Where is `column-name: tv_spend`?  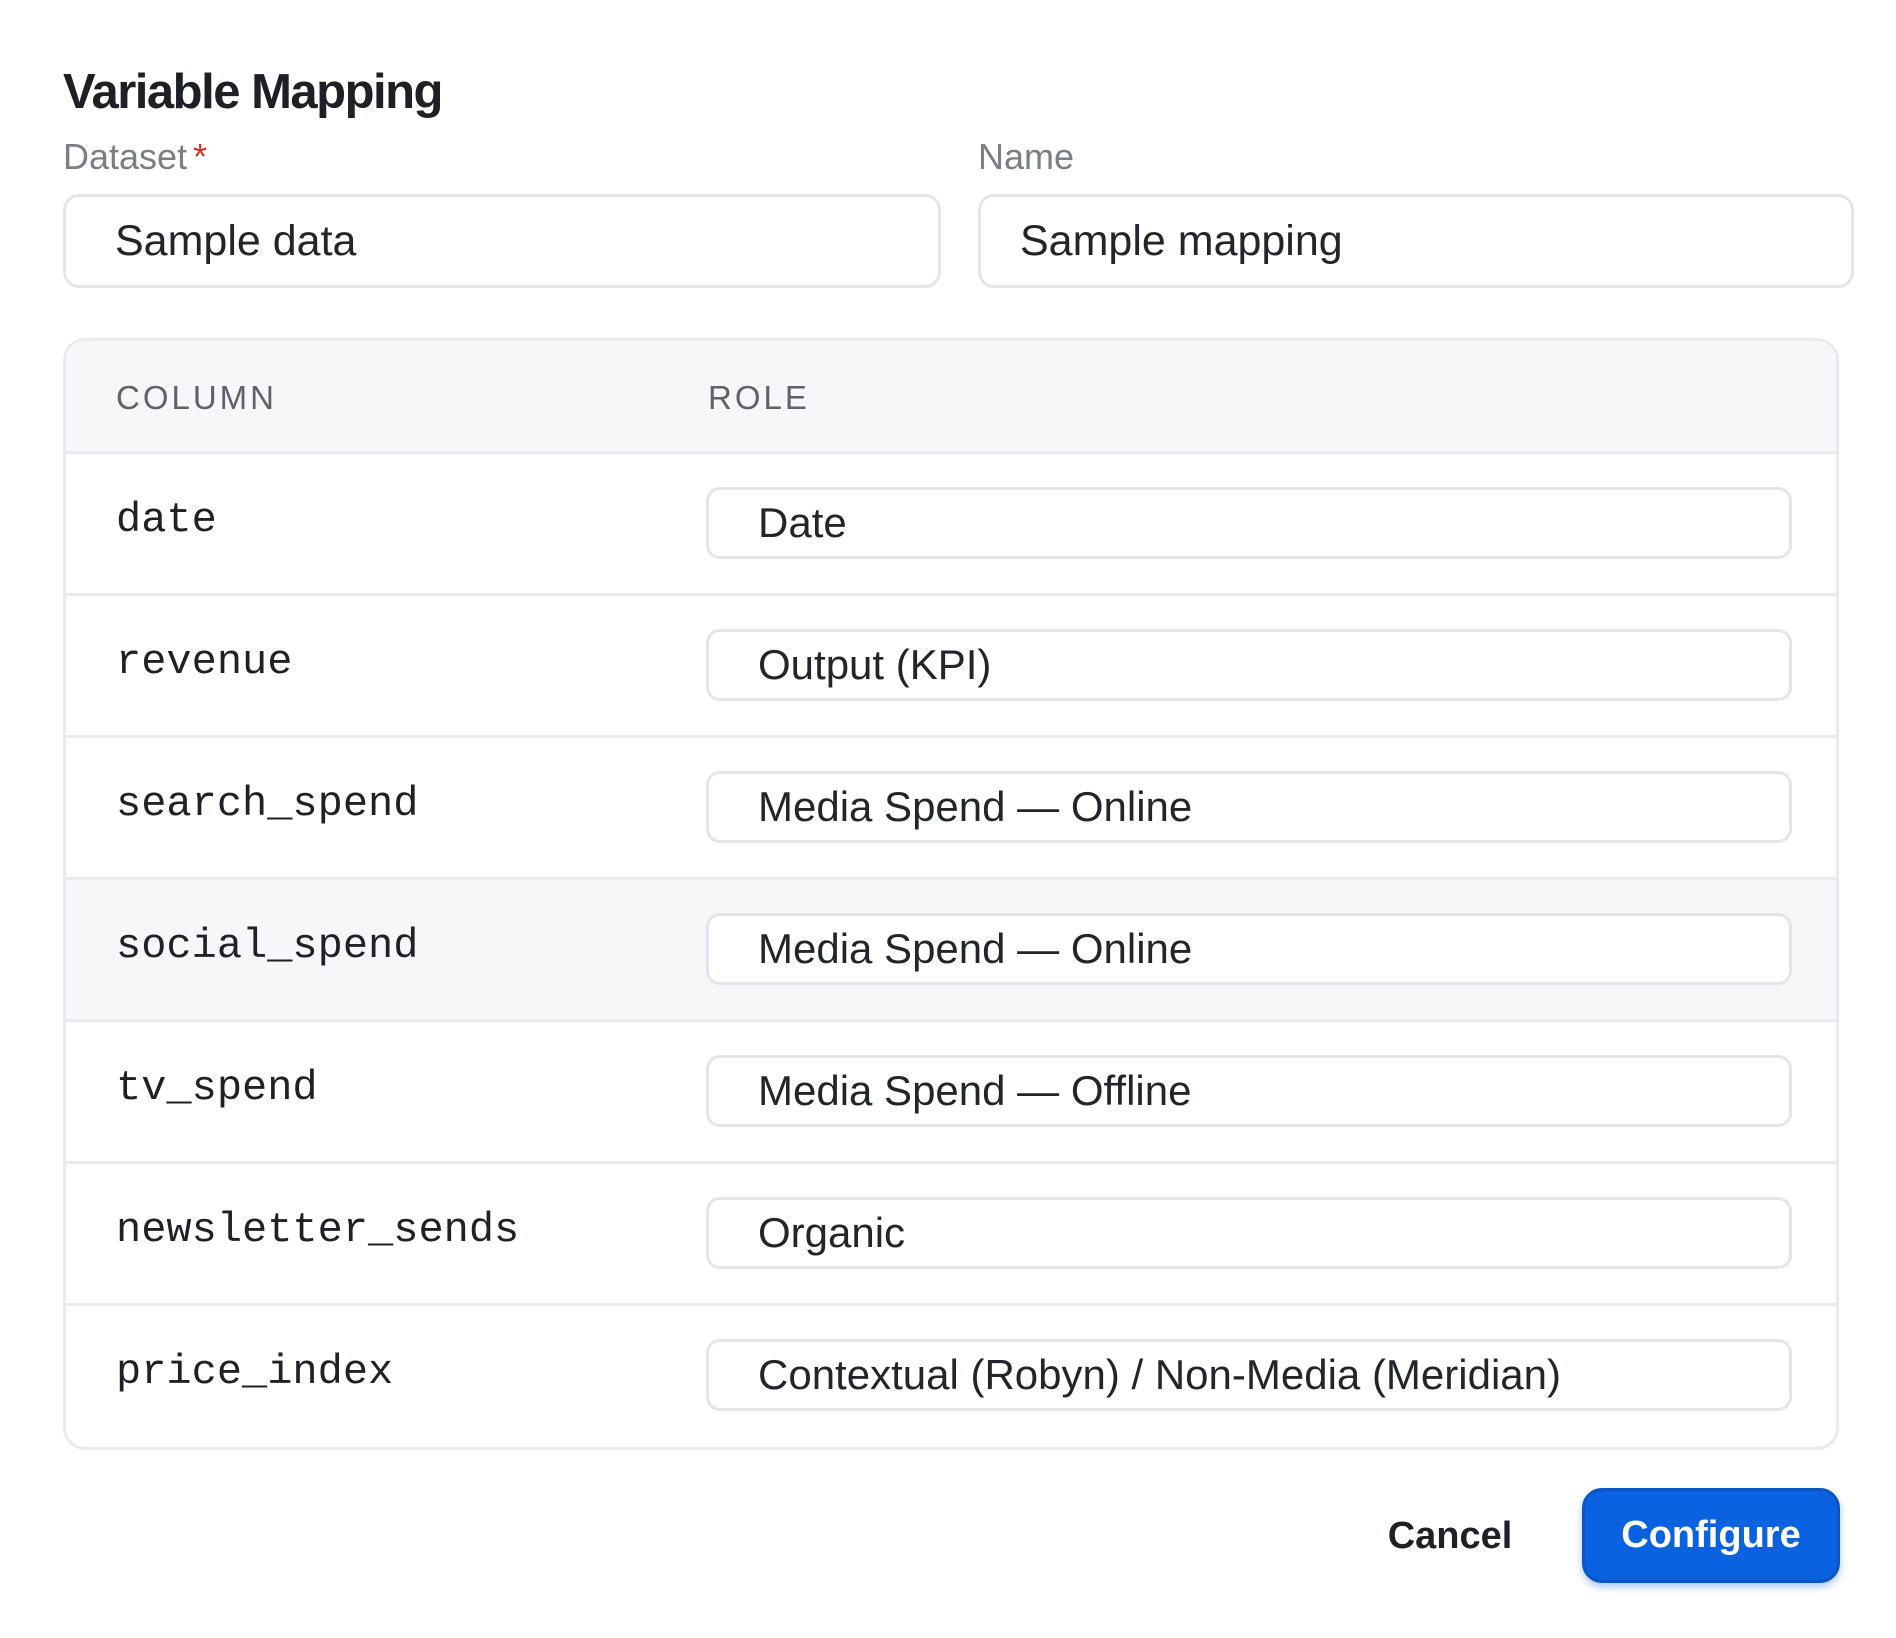 column-name: tv_spend is located at coordinates (217, 1088).